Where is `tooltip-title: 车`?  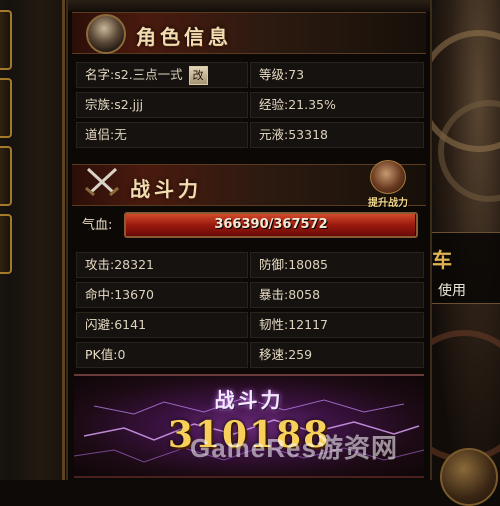
tooltip-title: 车 is located at coordinates (442, 260).